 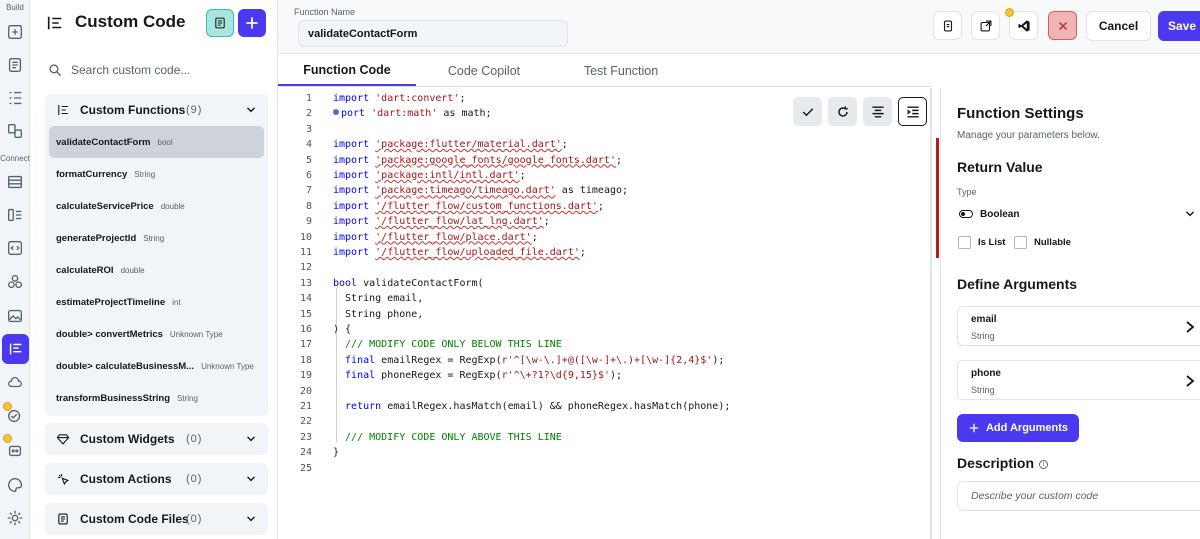 I want to click on agents-icon, so click(x=15, y=450).